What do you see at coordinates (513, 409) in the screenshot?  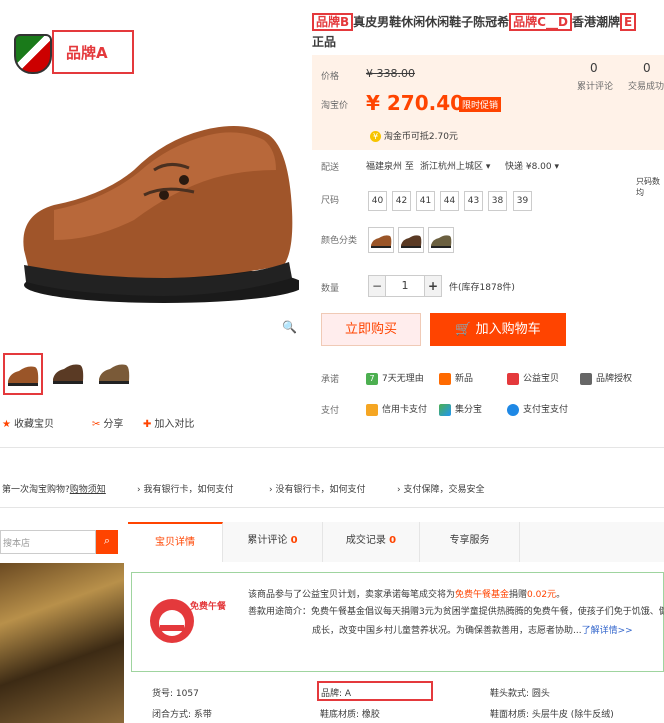 I see `alipay-icon` at bounding box center [513, 409].